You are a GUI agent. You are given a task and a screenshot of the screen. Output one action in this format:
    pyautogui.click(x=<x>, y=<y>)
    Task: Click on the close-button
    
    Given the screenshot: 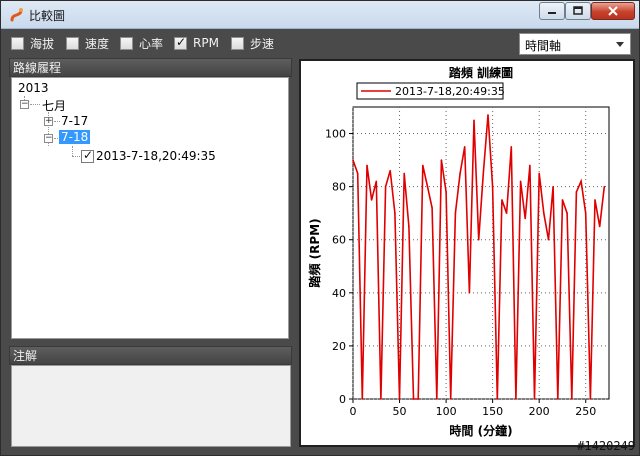 What is the action you would take?
    pyautogui.click(x=613, y=11)
    